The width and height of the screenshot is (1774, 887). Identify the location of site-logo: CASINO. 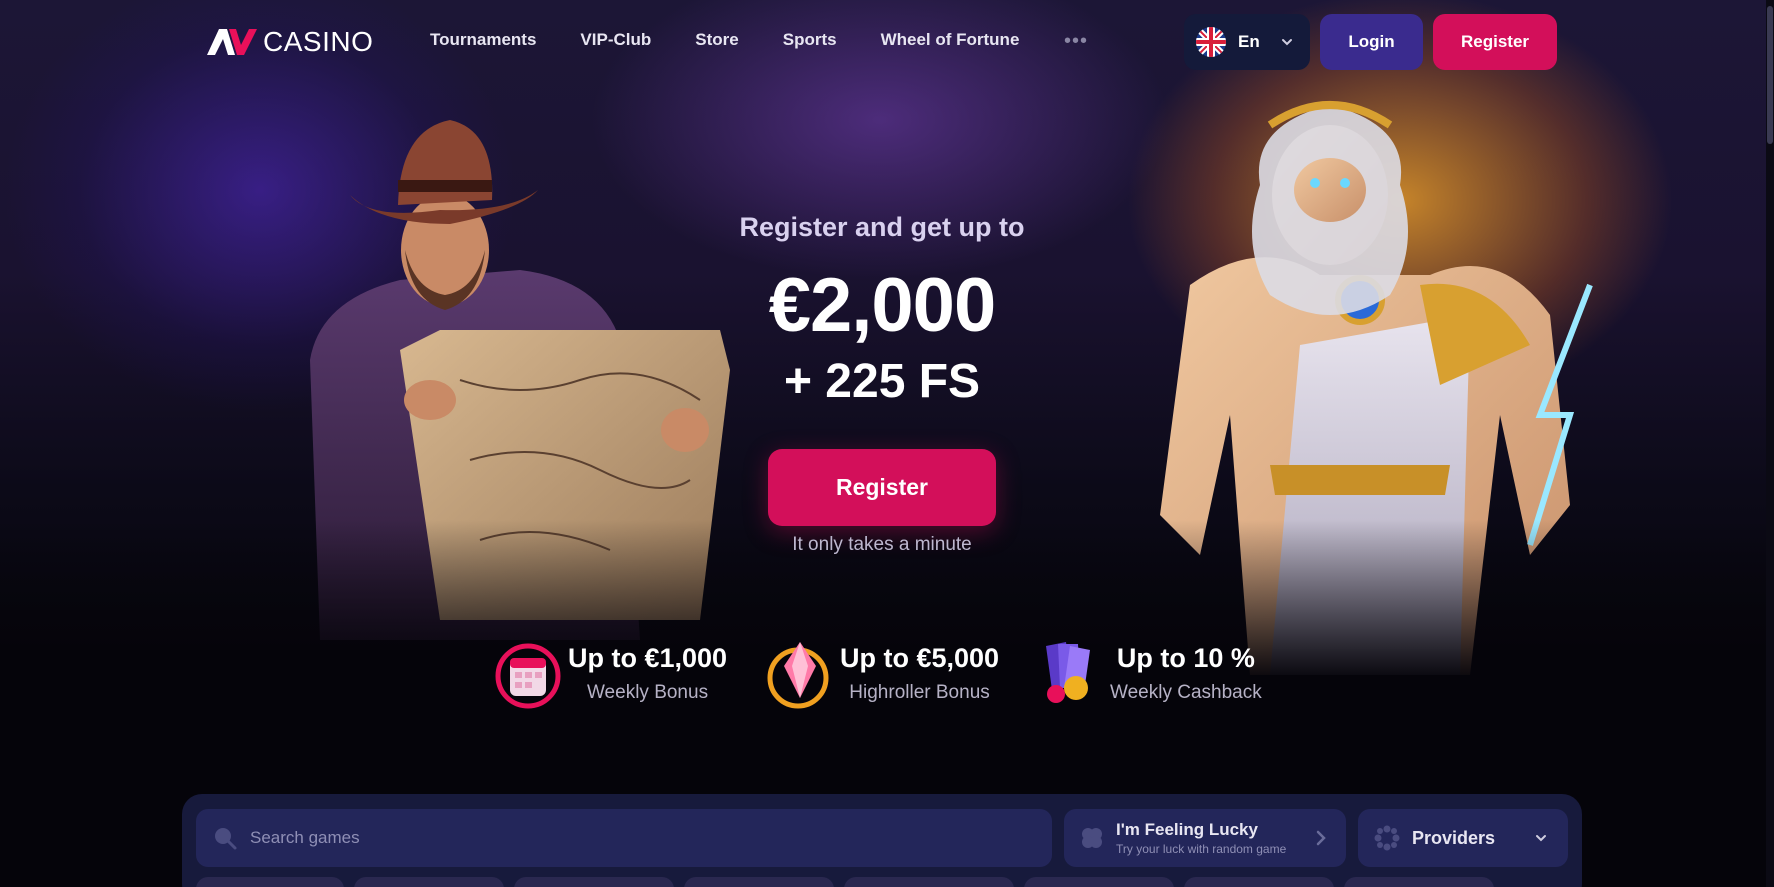
(289, 42).